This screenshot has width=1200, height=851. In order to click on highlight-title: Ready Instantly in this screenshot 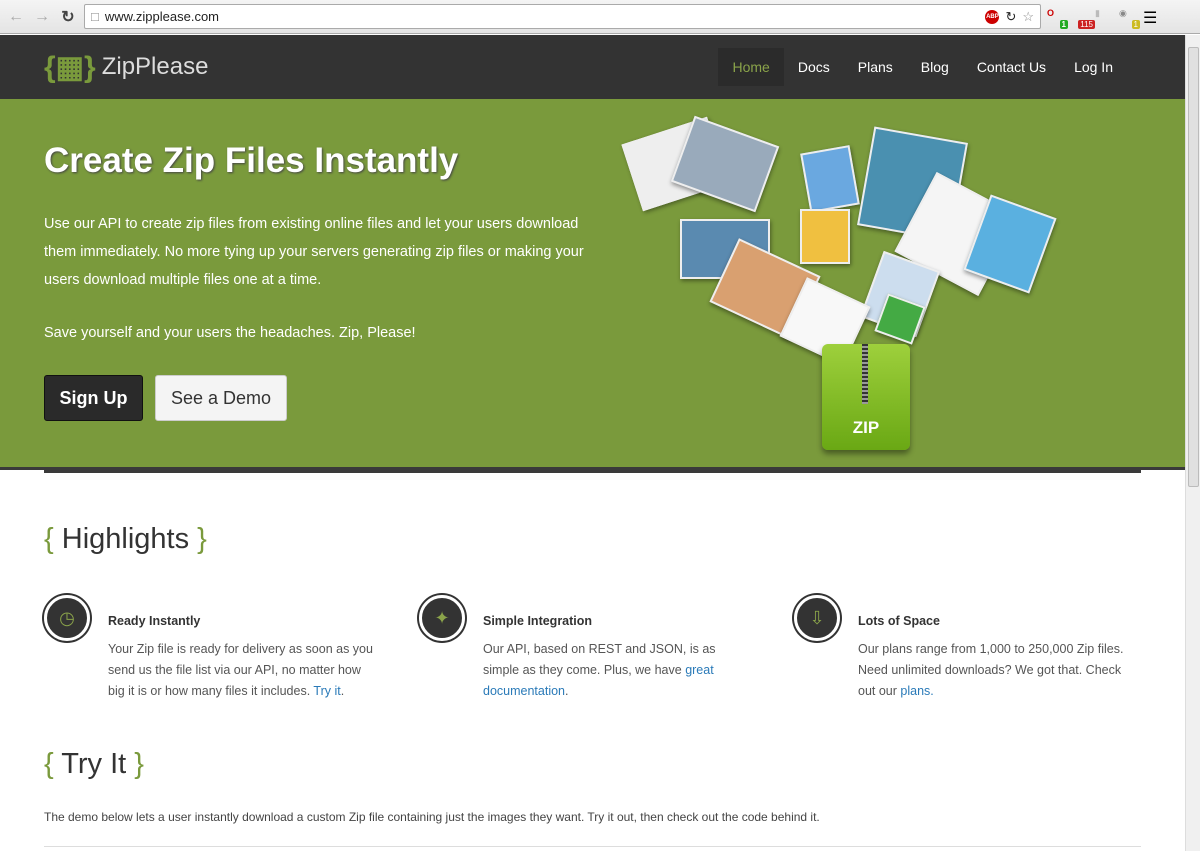, I will do `click(154, 621)`.